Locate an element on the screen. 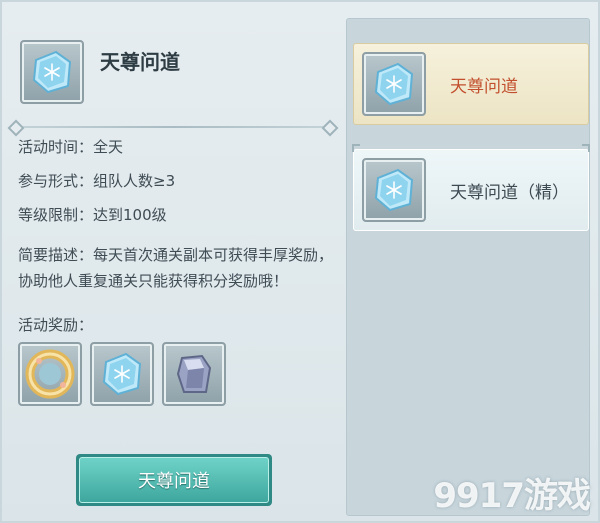  silver-ore-icon is located at coordinates (194, 373).